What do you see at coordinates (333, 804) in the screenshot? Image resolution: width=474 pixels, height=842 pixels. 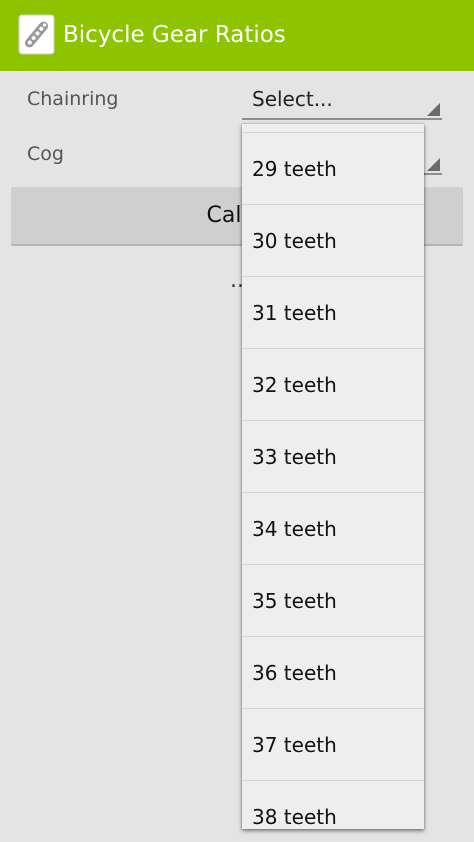 I see `dropdown-item: 38 teeth` at bounding box center [333, 804].